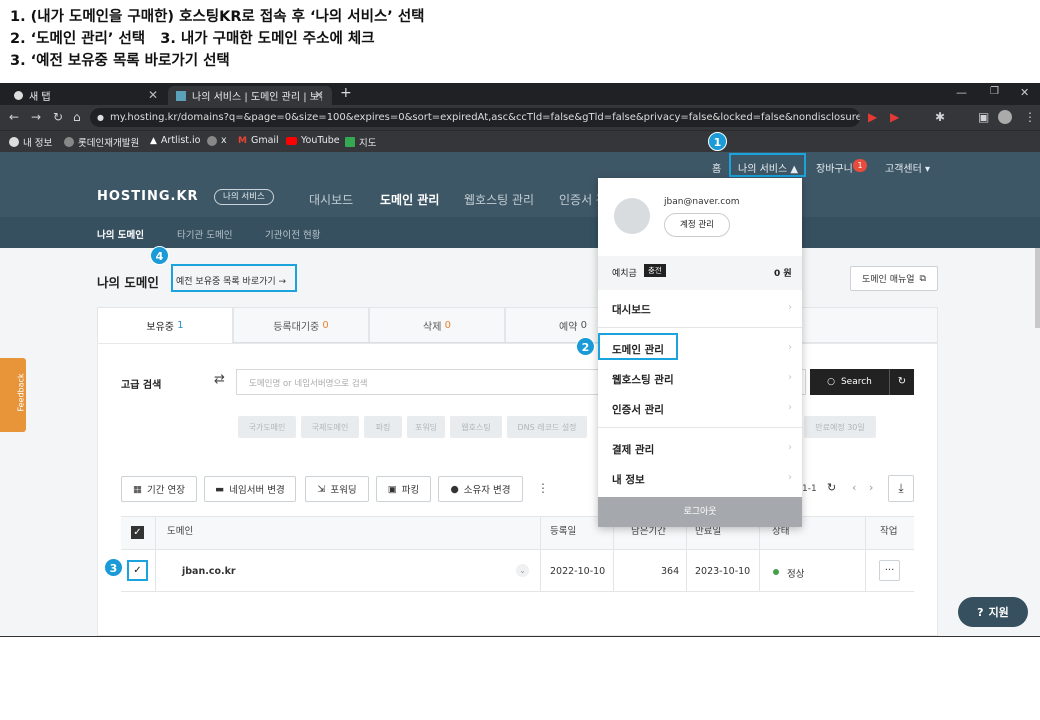 This screenshot has height=720, width=1040. What do you see at coordinates (437, 325) in the screenshot?
I see `tab-deleted: 삭제 0` at bounding box center [437, 325].